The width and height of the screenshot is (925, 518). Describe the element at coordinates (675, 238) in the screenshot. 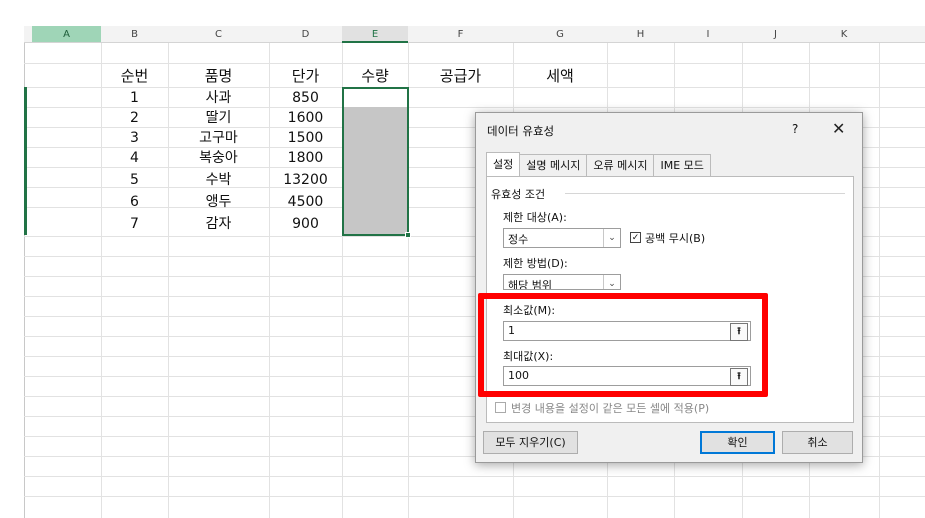

I see `ignore-blank-label: 공백 무시(B)` at that location.